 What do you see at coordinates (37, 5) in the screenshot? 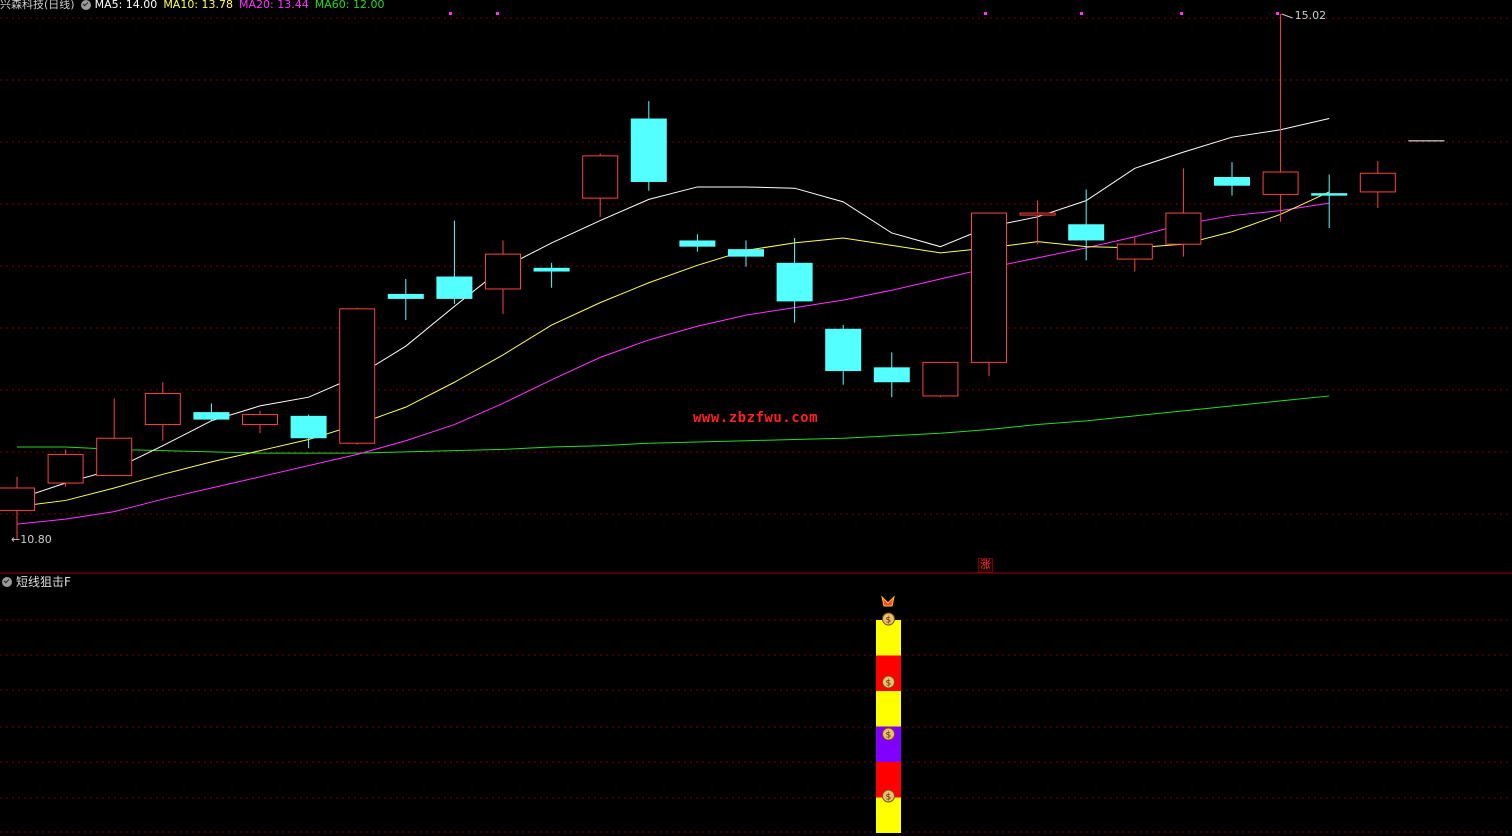
I see `stock-name: 兴森科技(日线)` at bounding box center [37, 5].